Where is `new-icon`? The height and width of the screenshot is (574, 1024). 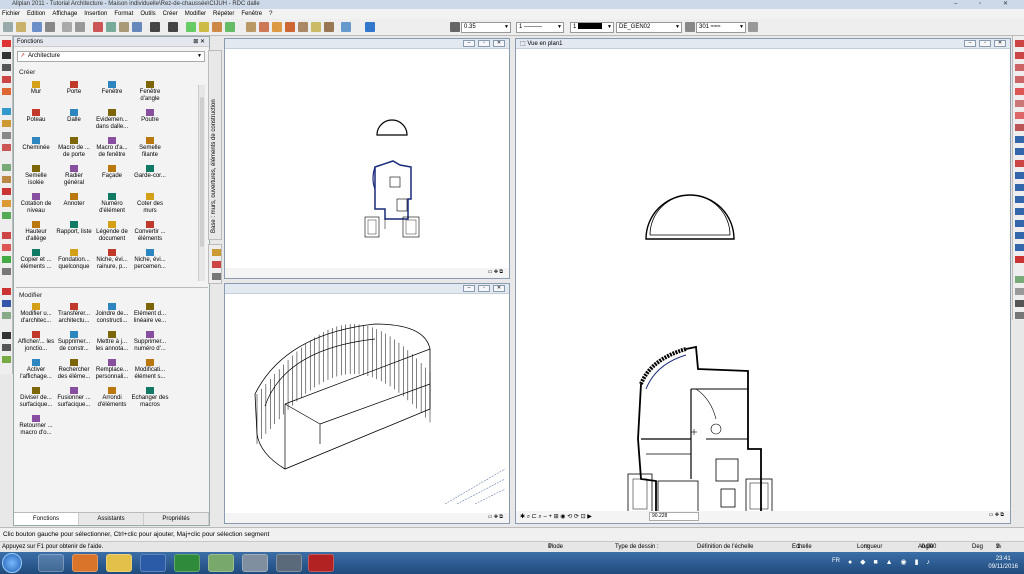
new-icon is located at coordinates (8, 27).